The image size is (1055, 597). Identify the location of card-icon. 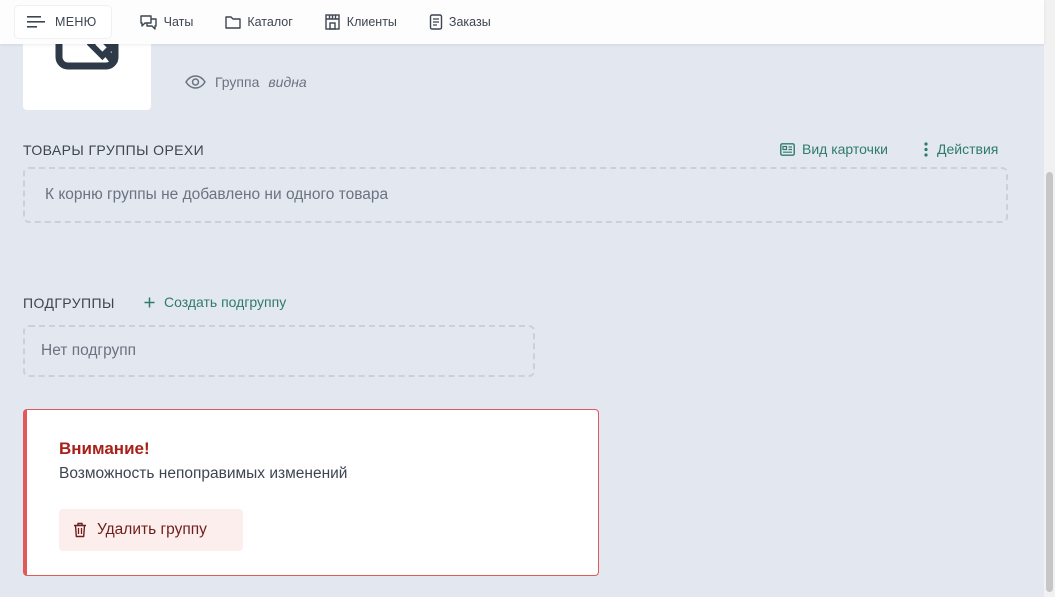
(787, 149).